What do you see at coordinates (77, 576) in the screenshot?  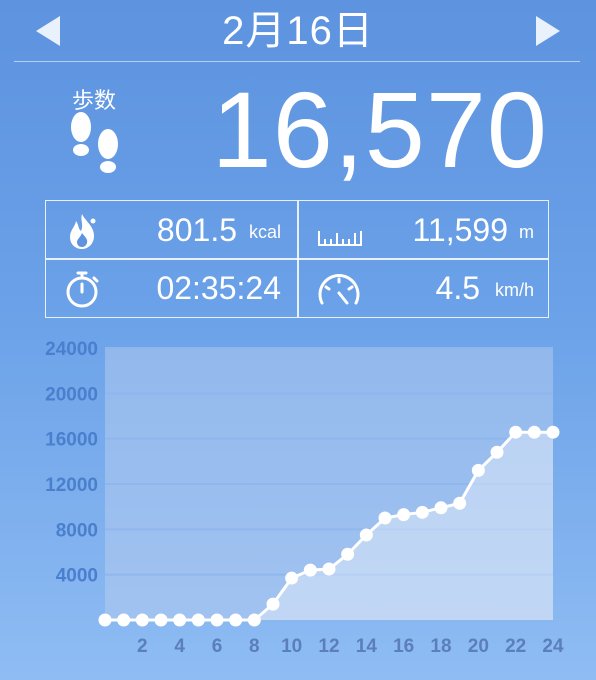 I see `y-tick-label: 4000` at bounding box center [77, 576].